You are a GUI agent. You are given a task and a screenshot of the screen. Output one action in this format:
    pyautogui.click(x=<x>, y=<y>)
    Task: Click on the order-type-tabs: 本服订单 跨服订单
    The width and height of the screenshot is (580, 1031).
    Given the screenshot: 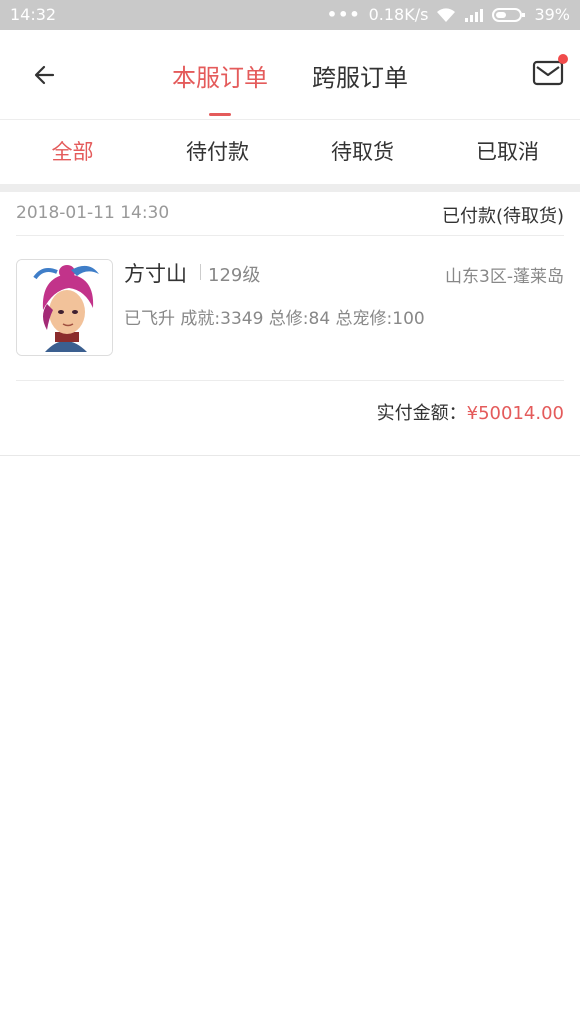 What is the action you would take?
    pyautogui.click(x=290, y=75)
    